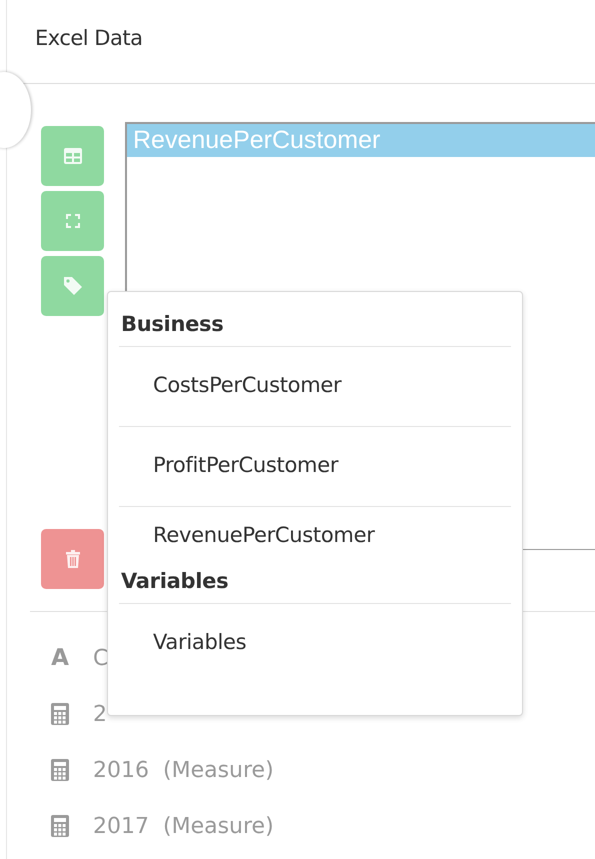  I want to click on panel-title: Excel Data, so click(88, 38).